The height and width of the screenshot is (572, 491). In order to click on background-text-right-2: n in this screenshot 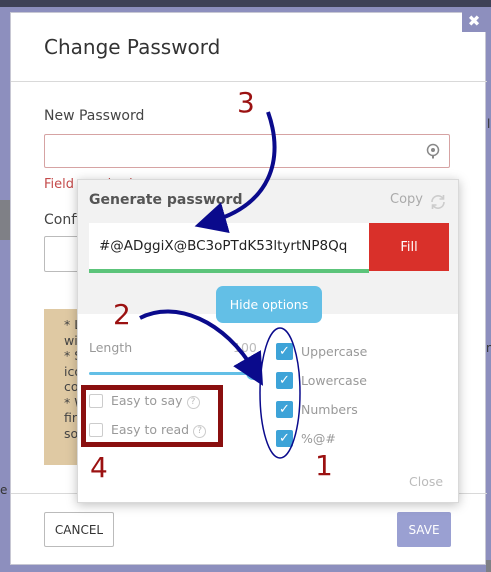, I will do `click(488, 348)`.